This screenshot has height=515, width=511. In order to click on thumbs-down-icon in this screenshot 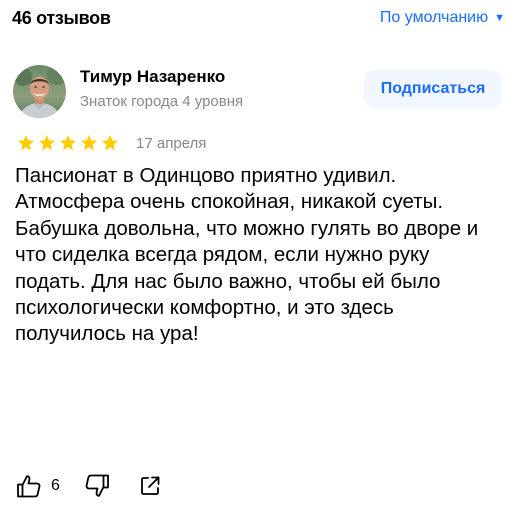, I will do `click(97, 485)`.